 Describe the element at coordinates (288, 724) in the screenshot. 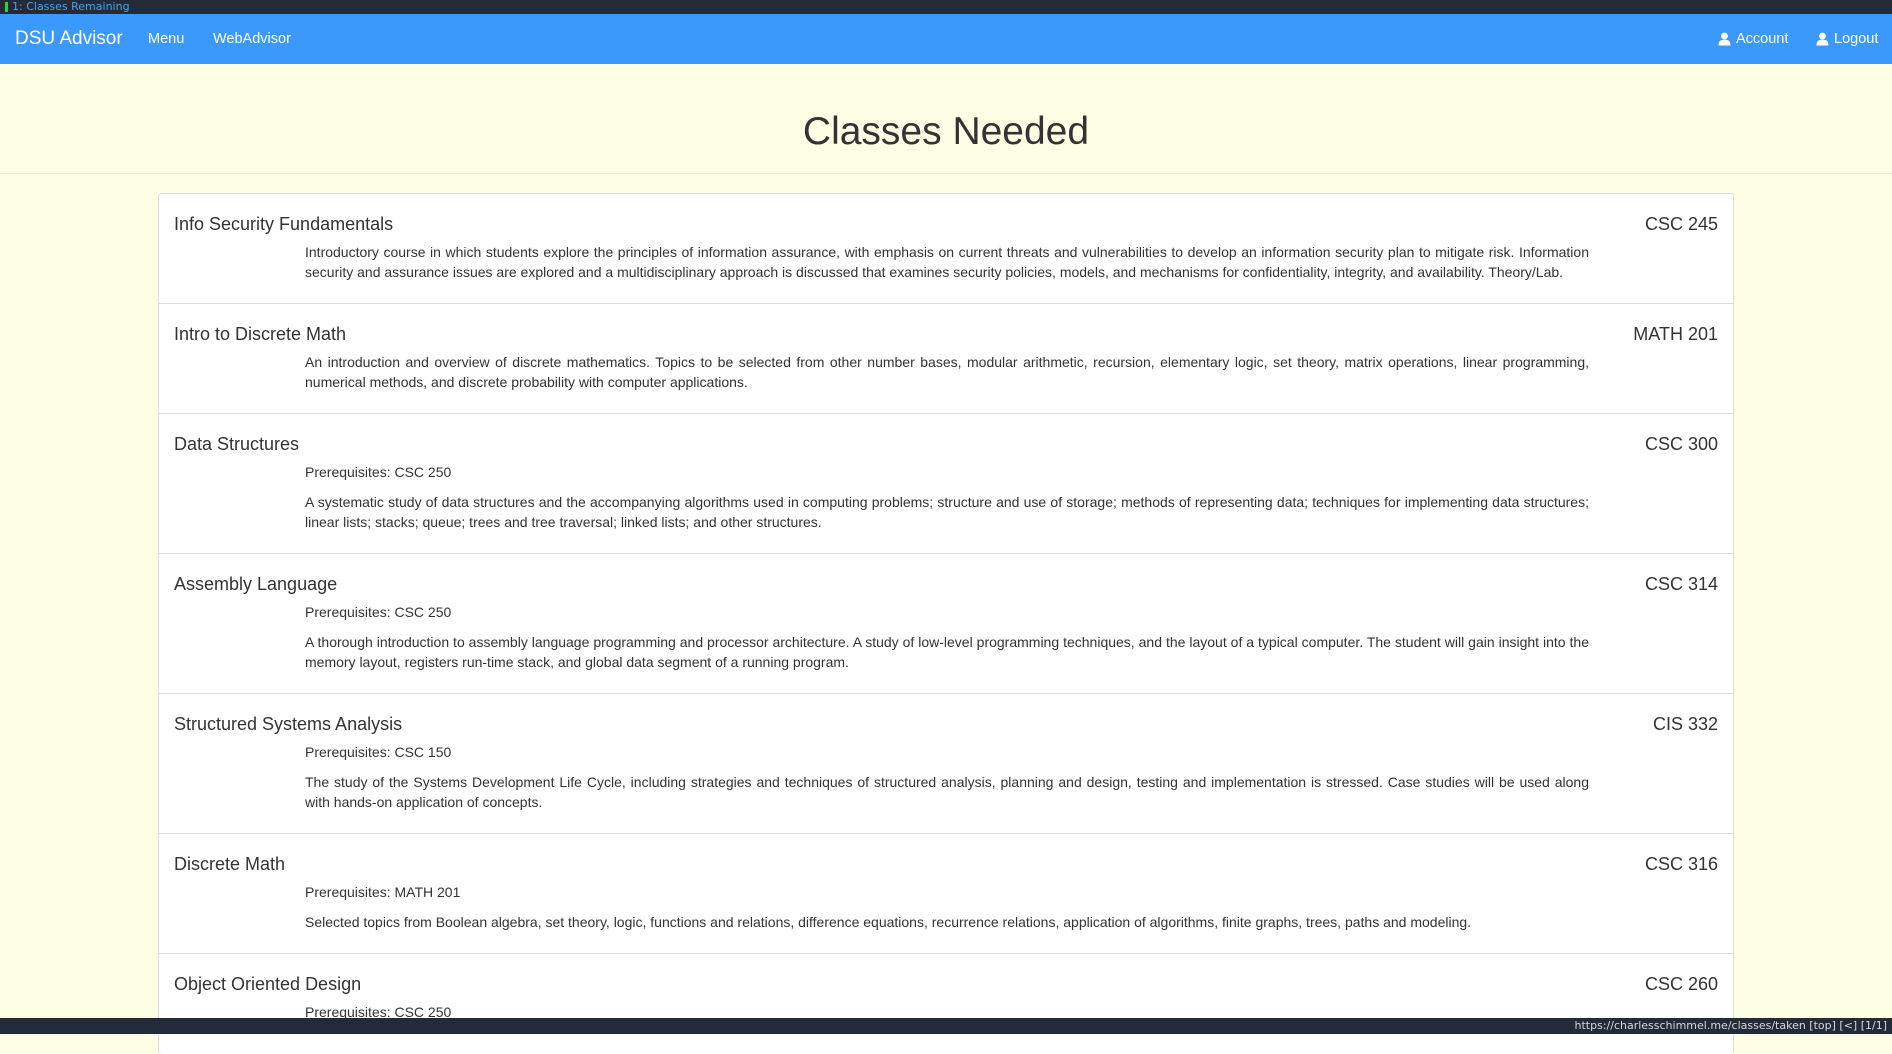

I see `course-name: Structured Systems Analysis` at that location.